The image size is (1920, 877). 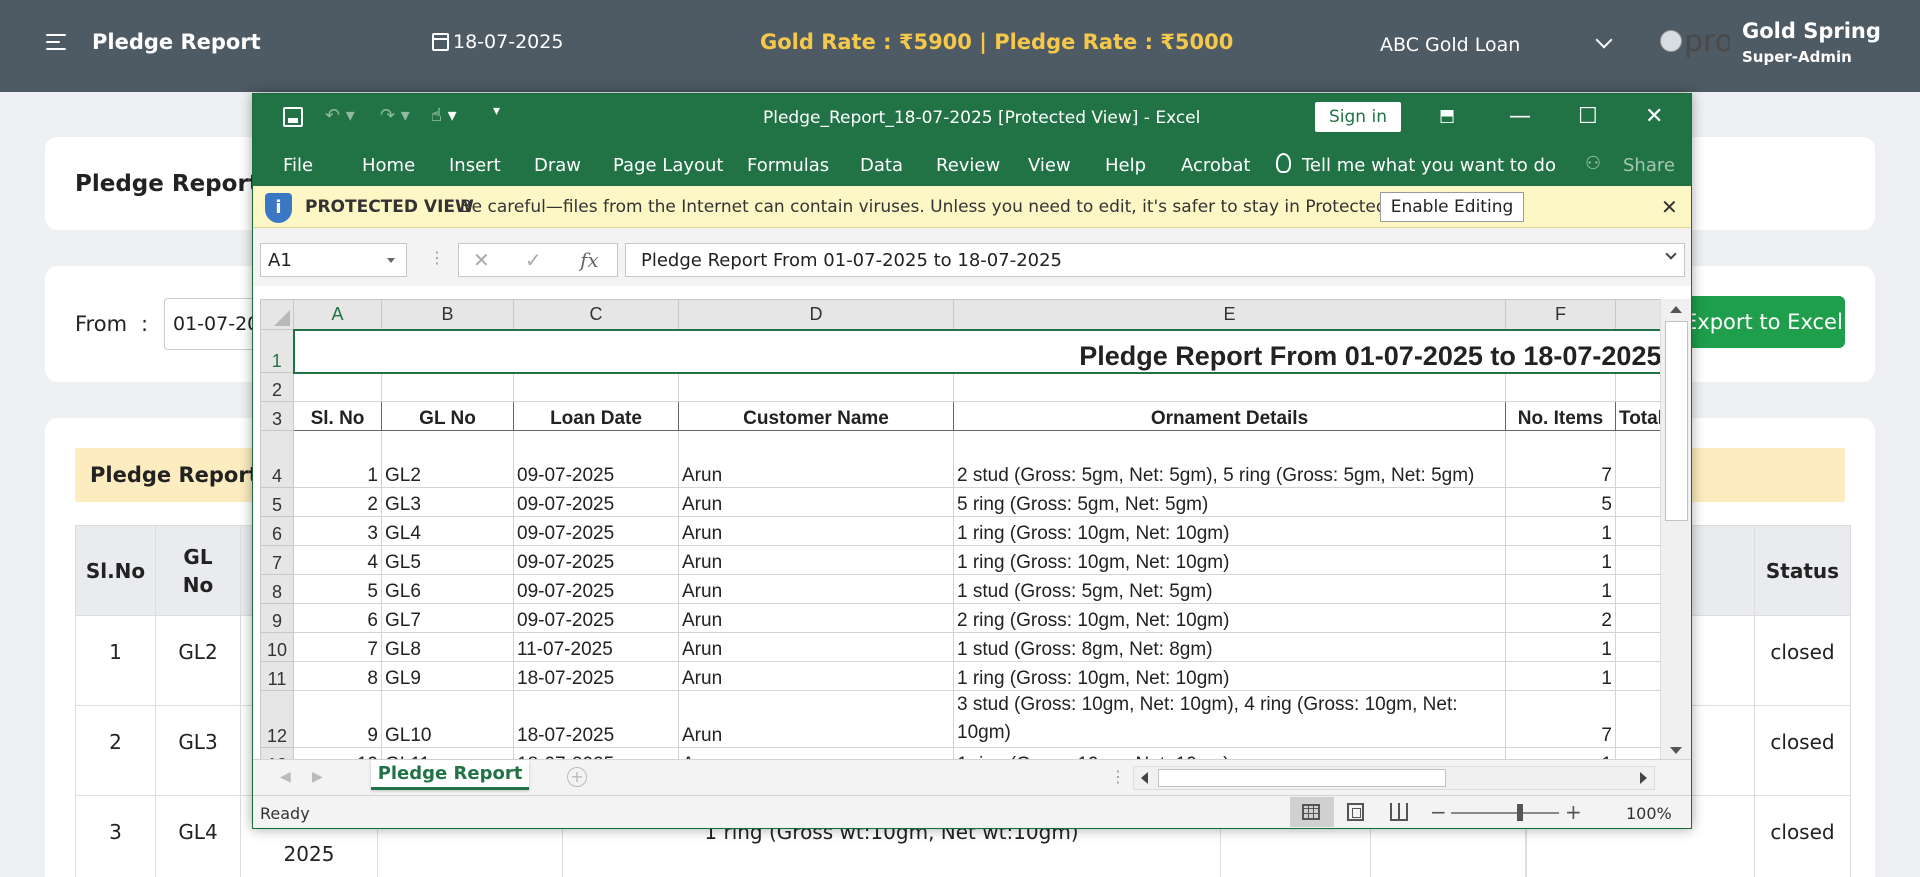 What do you see at coordinates (447, 416) in the screenshot?
I see `header-cell: GL No` at bounding box center [447, 416].